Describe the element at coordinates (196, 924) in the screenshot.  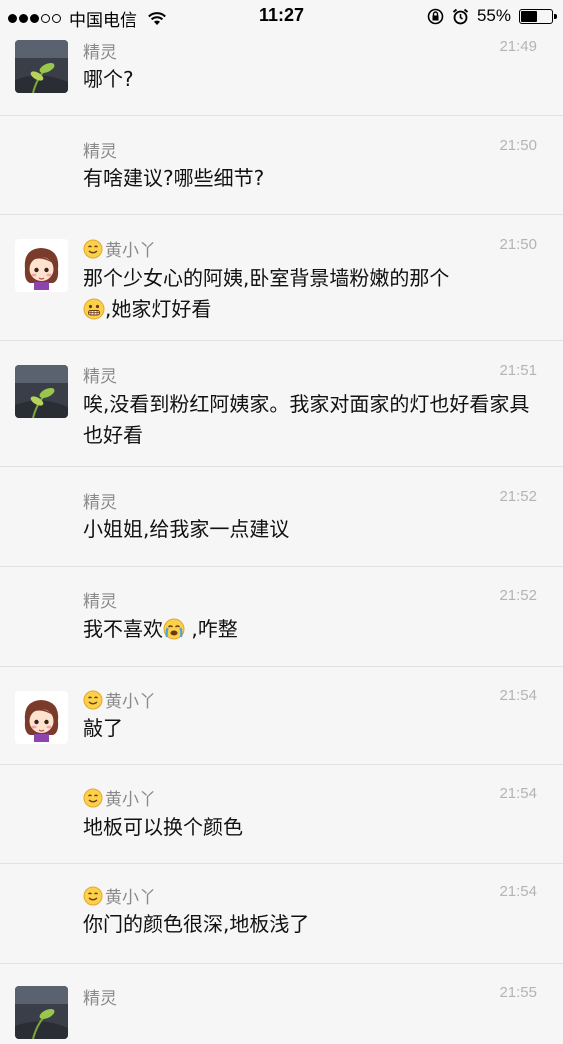
I see `message-text: 你门的颜色很深,地板浅了` at that location.